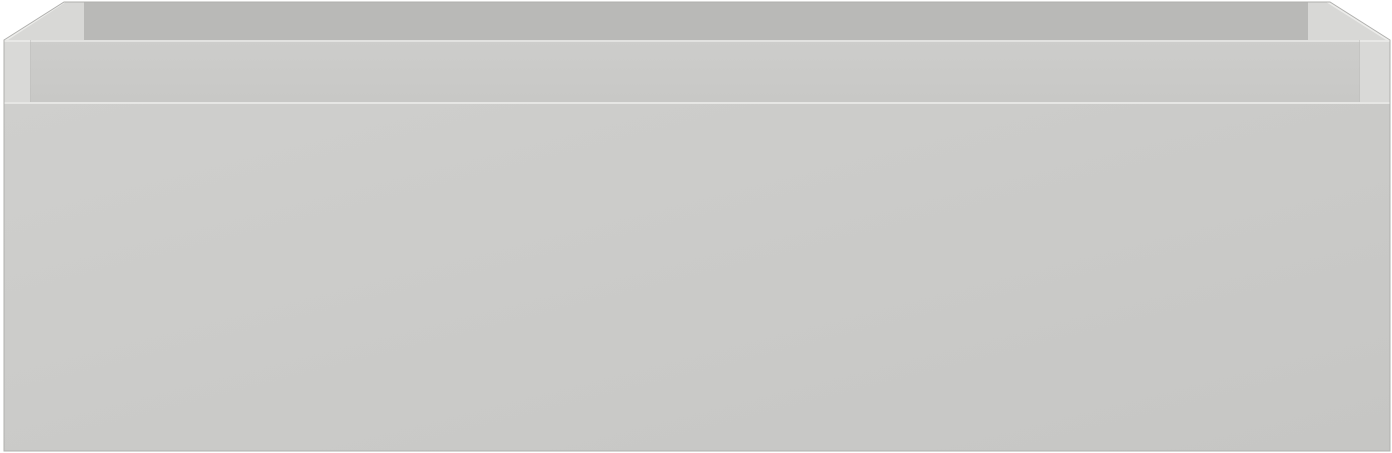 The image size is (1392, 453). Describe the element at coordinates (695, 71) in the screenshot. I see `drawer-inner-panel` at that location.